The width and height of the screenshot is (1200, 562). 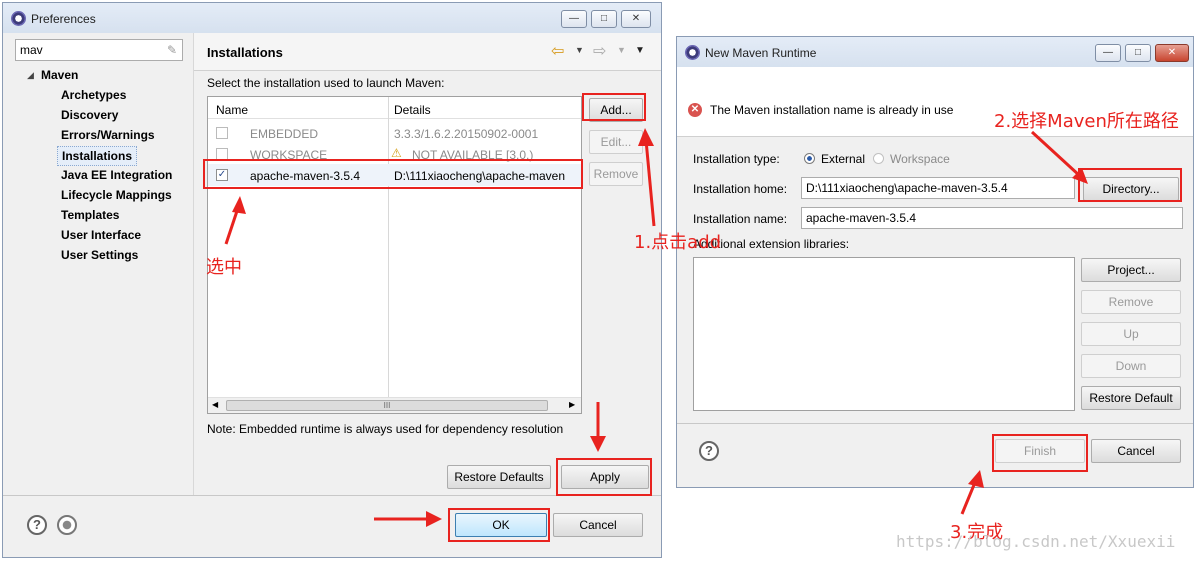 I want to click on watermark: https://blog.csdn.net/Xxuexii, so click(x=1036, y=541).